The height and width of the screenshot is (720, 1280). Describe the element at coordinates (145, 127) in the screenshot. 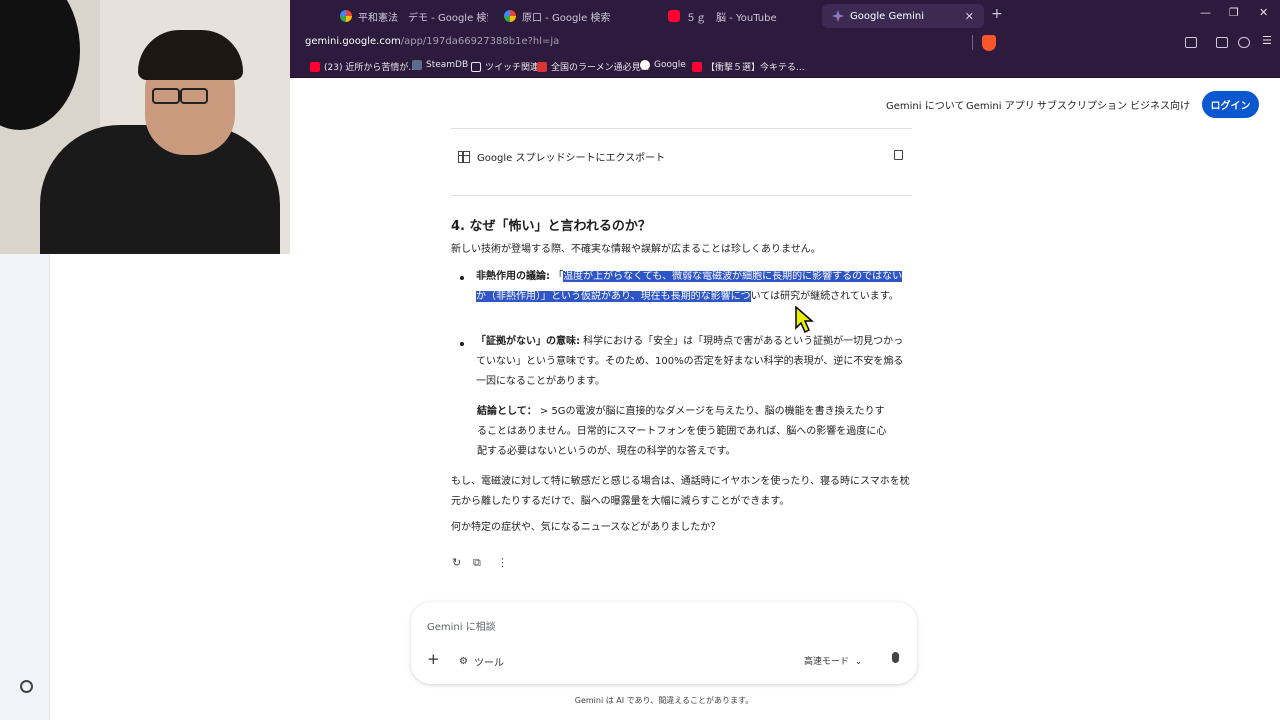

I see `webcam-overlay` at that location.